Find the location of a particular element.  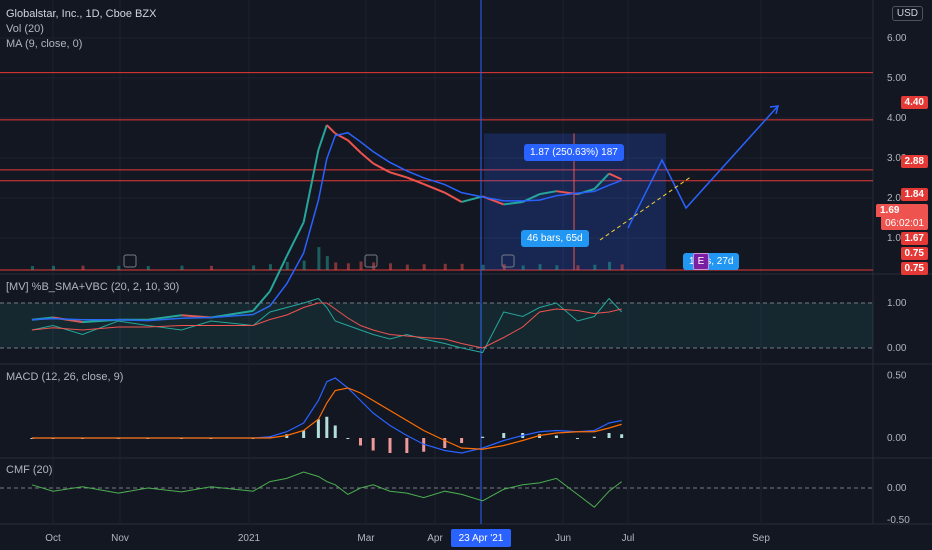

price-tag-0-75-a: 0.75 is located at coordinates (914, 253).